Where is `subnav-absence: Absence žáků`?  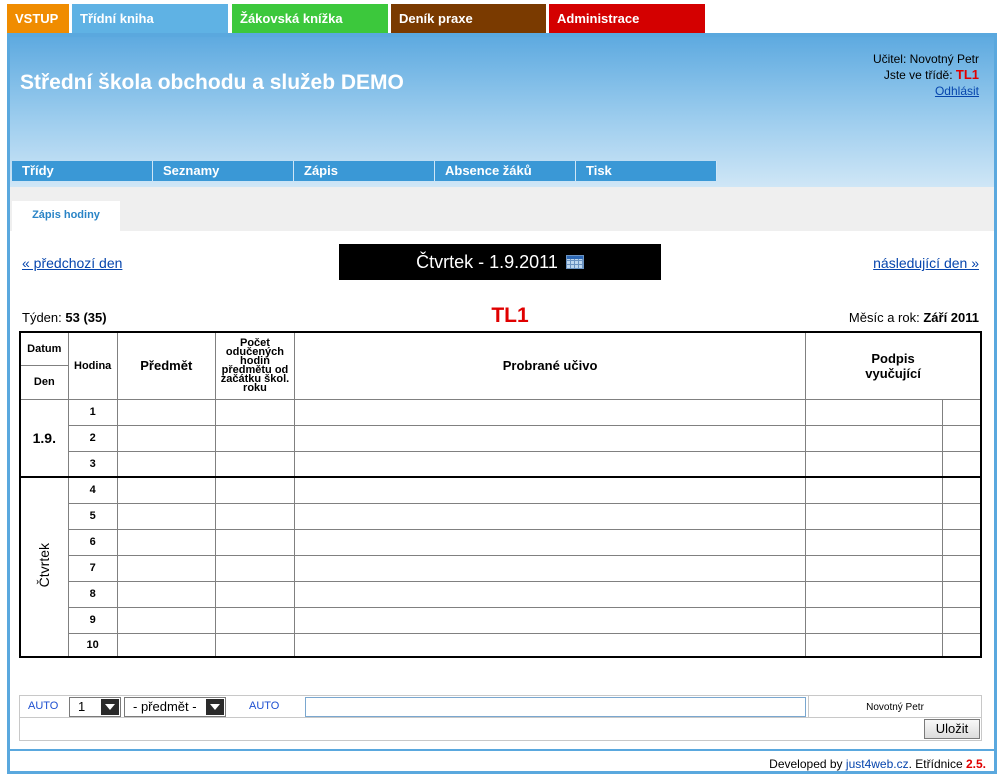
subnav-absence: Absence žáků is located at coordinates (505, 171).